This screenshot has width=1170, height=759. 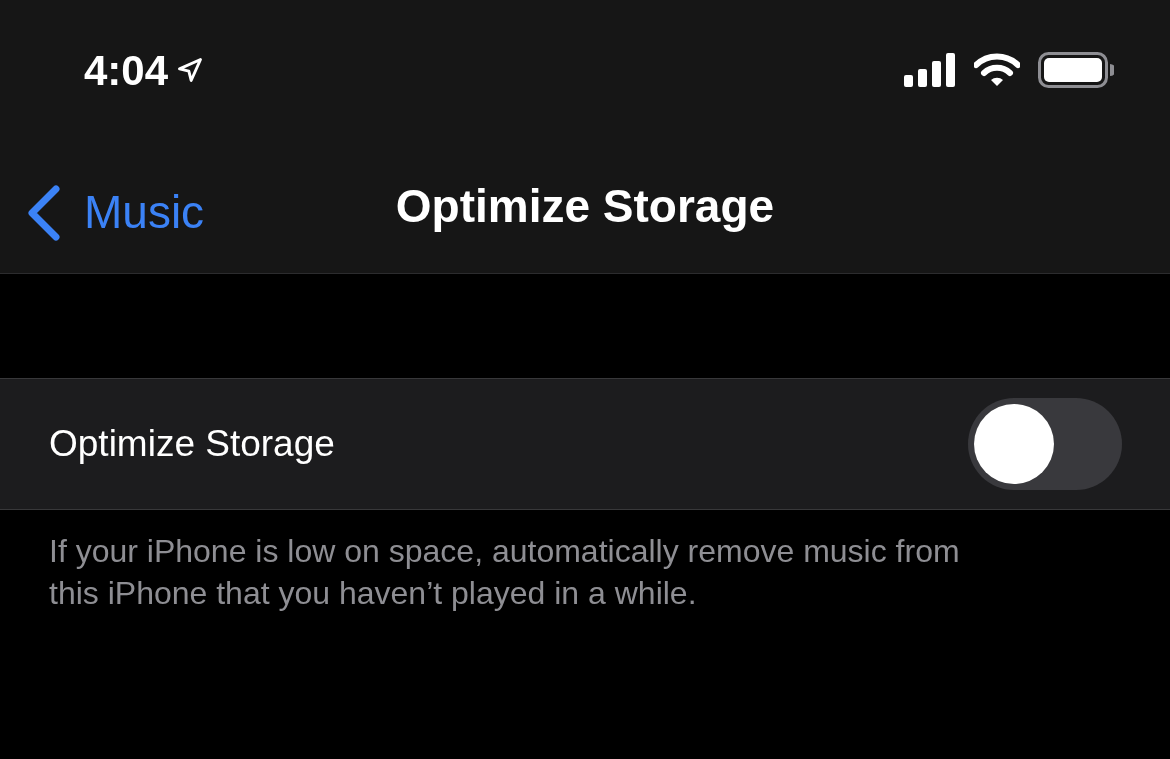 What do you see at coordinates (126, 70) in the screenshot?
I see `status-time: 4:04` at bounding box center [126, 70].